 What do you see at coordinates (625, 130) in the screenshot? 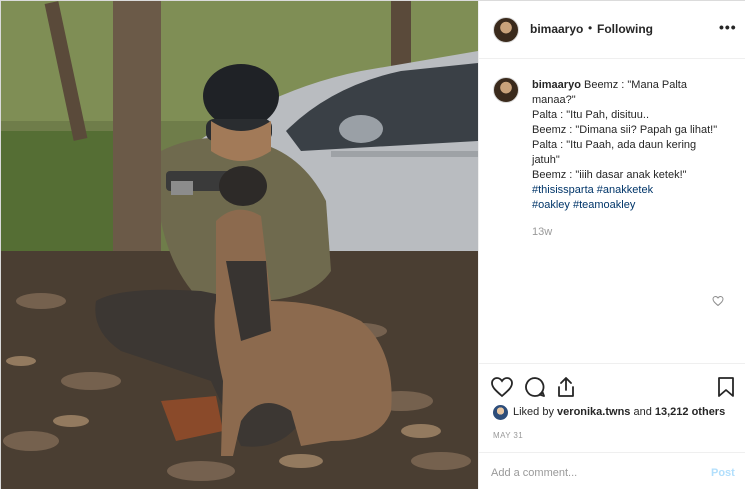
I see `caption-line: Beemz : "Dimana sii? Papah ga lihat!"` at bounding box center [625, 130].